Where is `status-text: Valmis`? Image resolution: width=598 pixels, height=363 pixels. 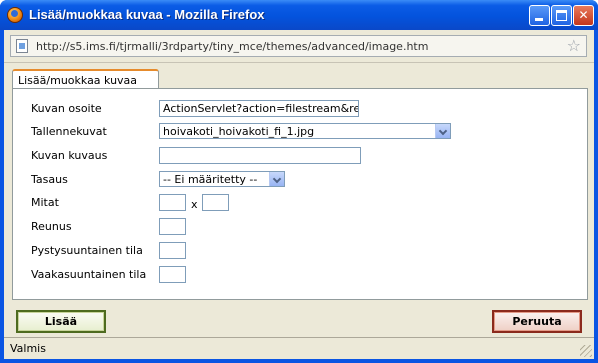
status-text: Valmis is located at coordinates (28, 348).